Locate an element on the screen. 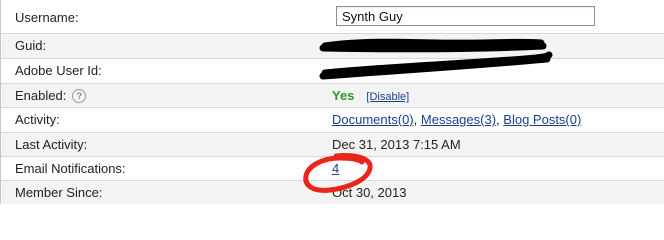 This screenshot has height=240, width=664. last-activity-row: Last Activity: Dec 31, 2013 7:15 AM is located at coordinates (332, 144).